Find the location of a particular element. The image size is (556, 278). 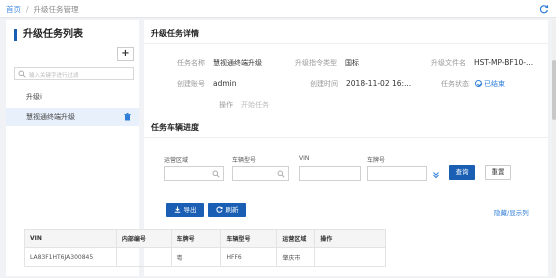

filter-region-label: 运营区域 is located at coordinates (176, 160).